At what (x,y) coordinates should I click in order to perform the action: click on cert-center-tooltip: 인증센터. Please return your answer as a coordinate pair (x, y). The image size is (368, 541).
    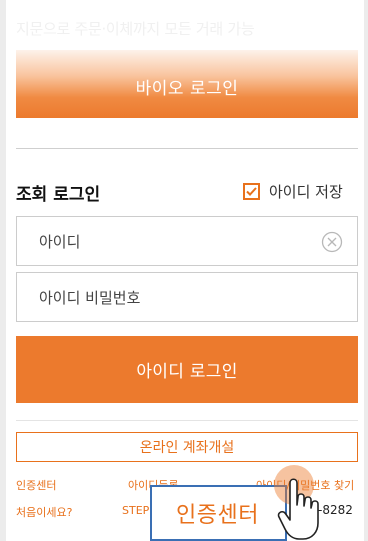
    Looking at the image, I should click on (218, 513).